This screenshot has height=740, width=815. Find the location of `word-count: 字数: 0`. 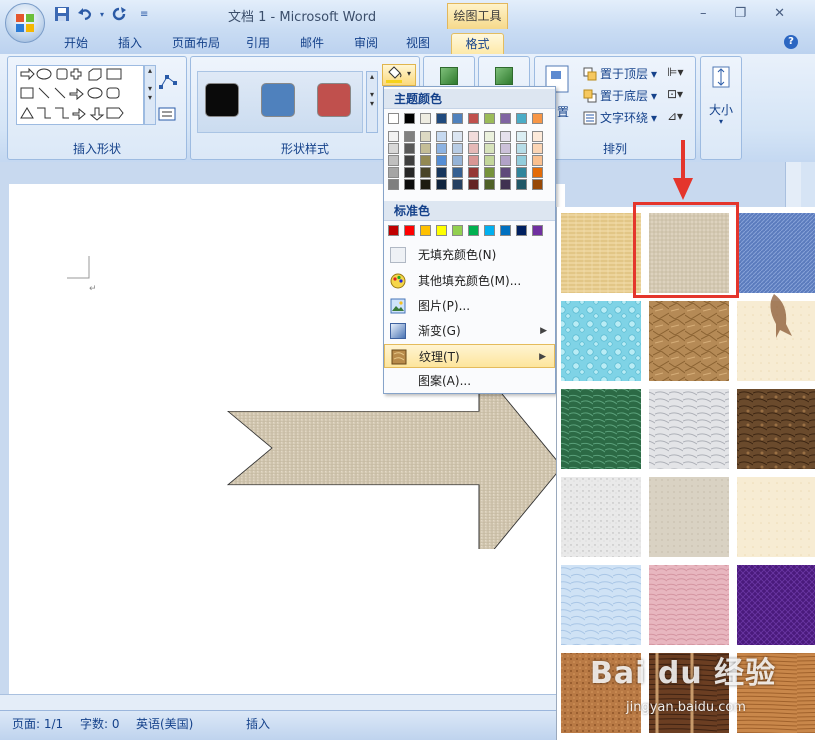

word-count: 字数: 0 is located at coordinates (100, 723).